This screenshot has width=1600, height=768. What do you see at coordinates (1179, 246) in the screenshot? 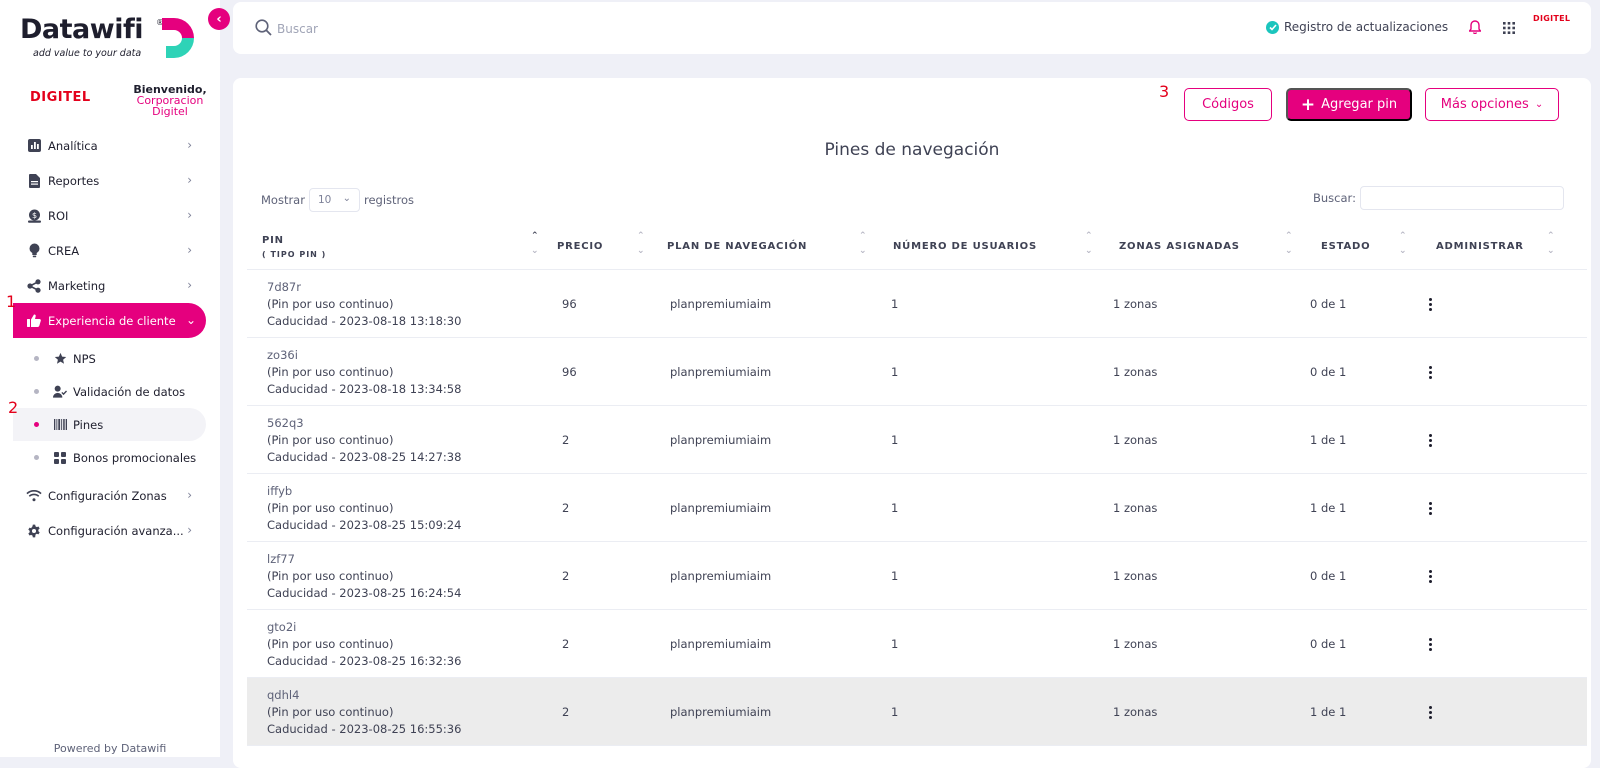
I see `column-header-zones: ZONAS ASIGNADAS` at bounding box center [1179, 246].